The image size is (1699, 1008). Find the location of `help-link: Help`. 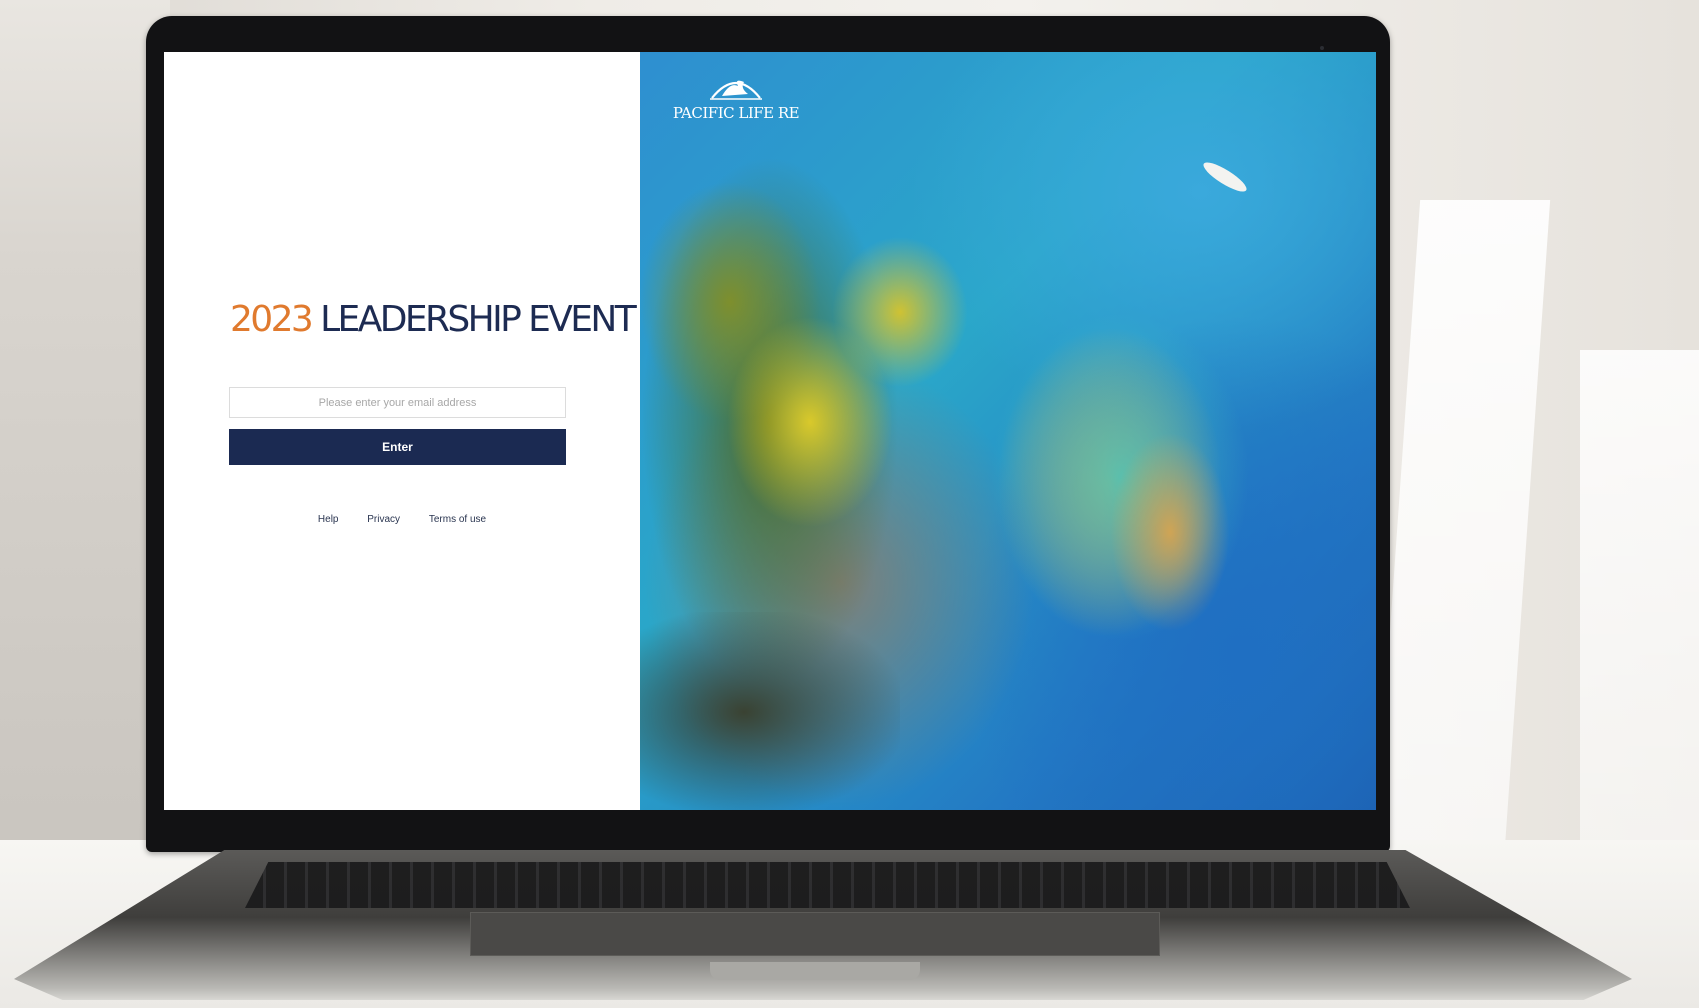

help-link: Help is located at coordinates (328, 519).